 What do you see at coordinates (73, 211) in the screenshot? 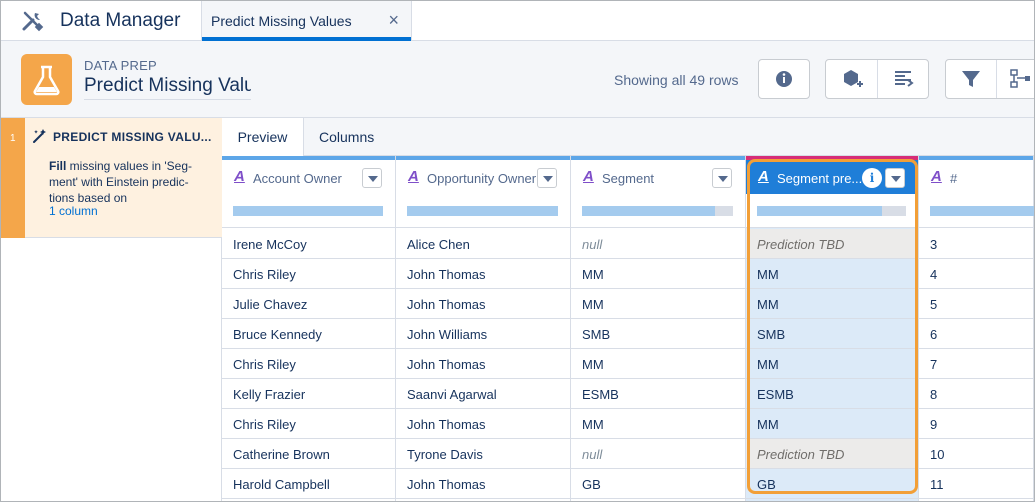
I see `step-columns-link: 1 column` at bounding box center [73, 211].